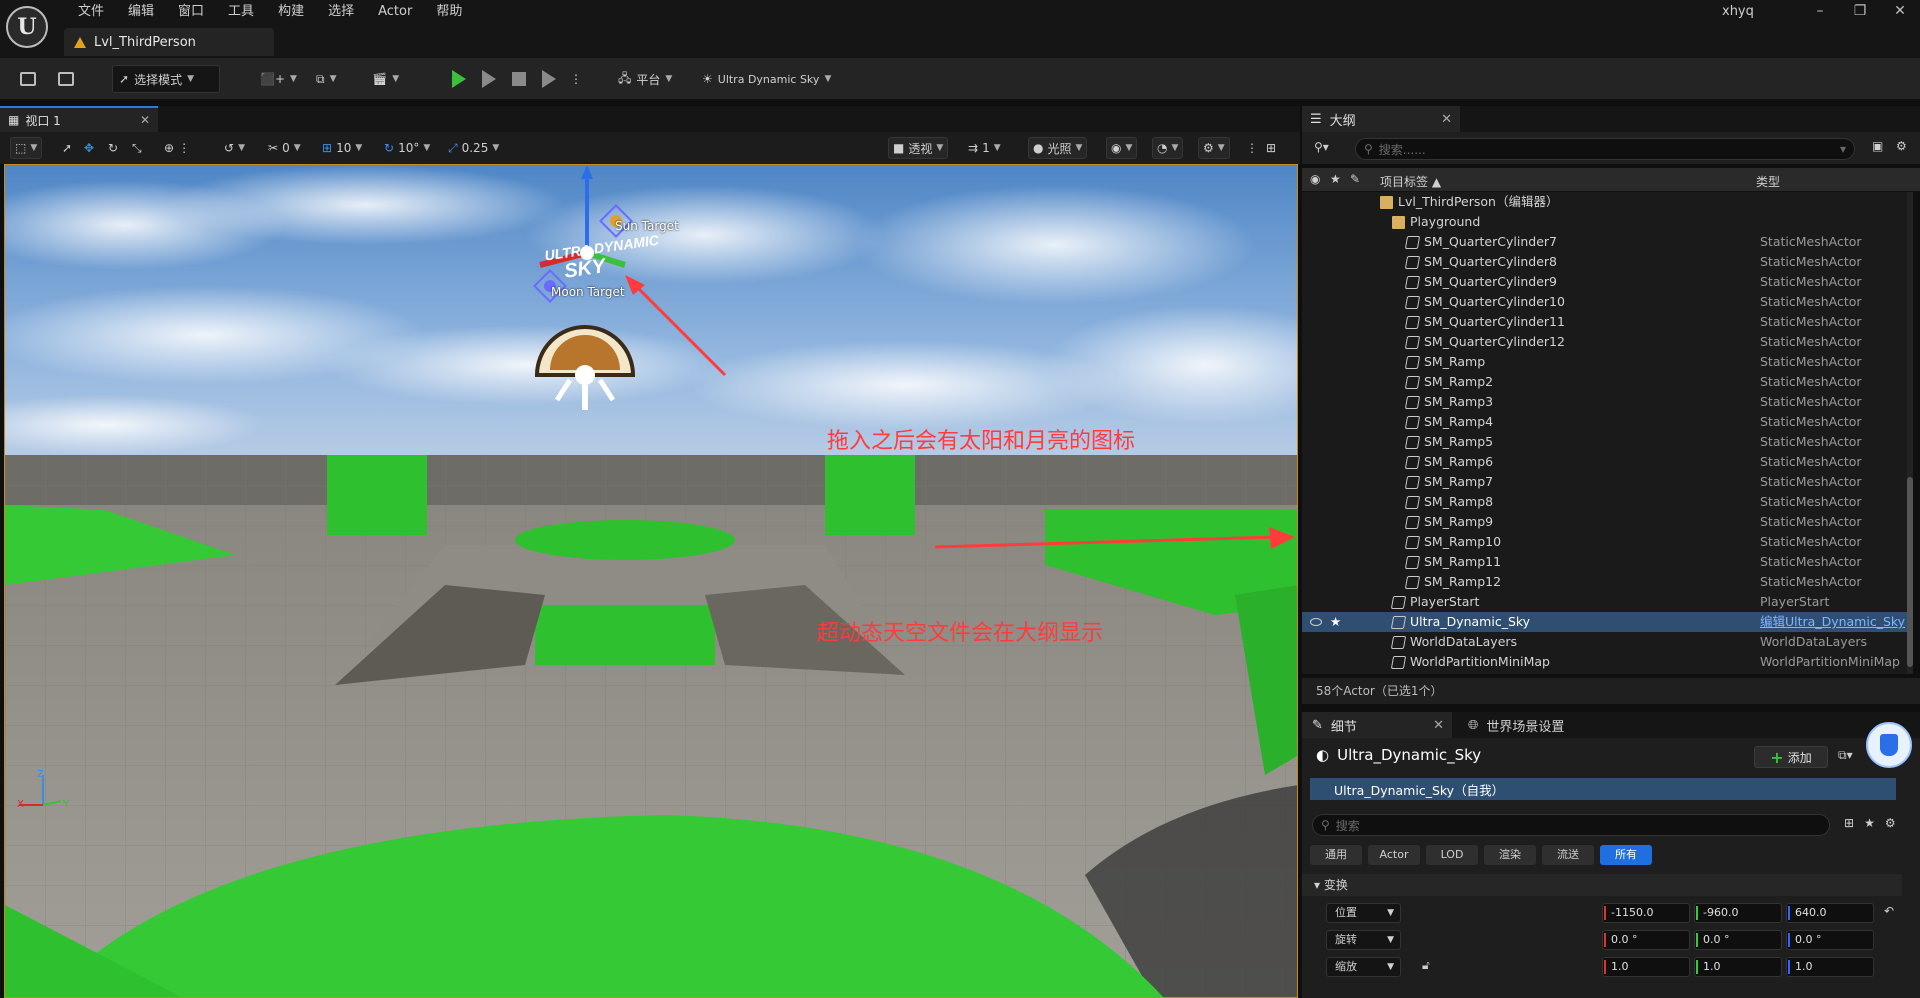  What do you see at coordinates (1604, 222) in the screenshot?
I see `outliner-row: Playground` at bounding box center [1604, 222].